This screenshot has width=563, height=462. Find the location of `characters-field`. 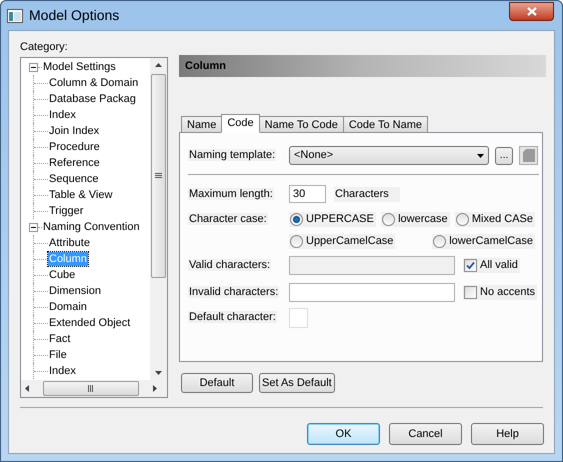

characters-field is located at coordinates (372, 292).